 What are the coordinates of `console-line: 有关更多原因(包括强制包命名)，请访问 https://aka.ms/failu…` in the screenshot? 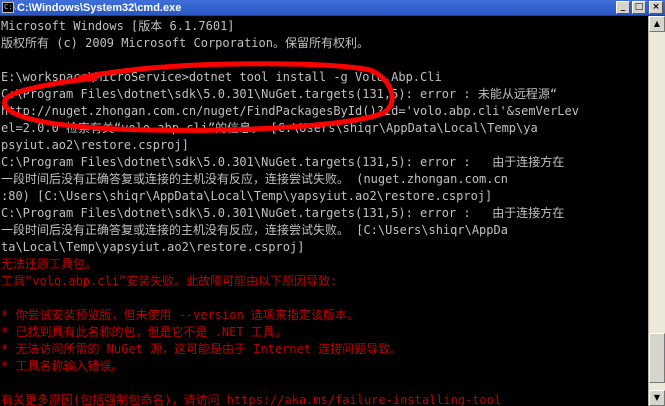 It's located at (251, 399).